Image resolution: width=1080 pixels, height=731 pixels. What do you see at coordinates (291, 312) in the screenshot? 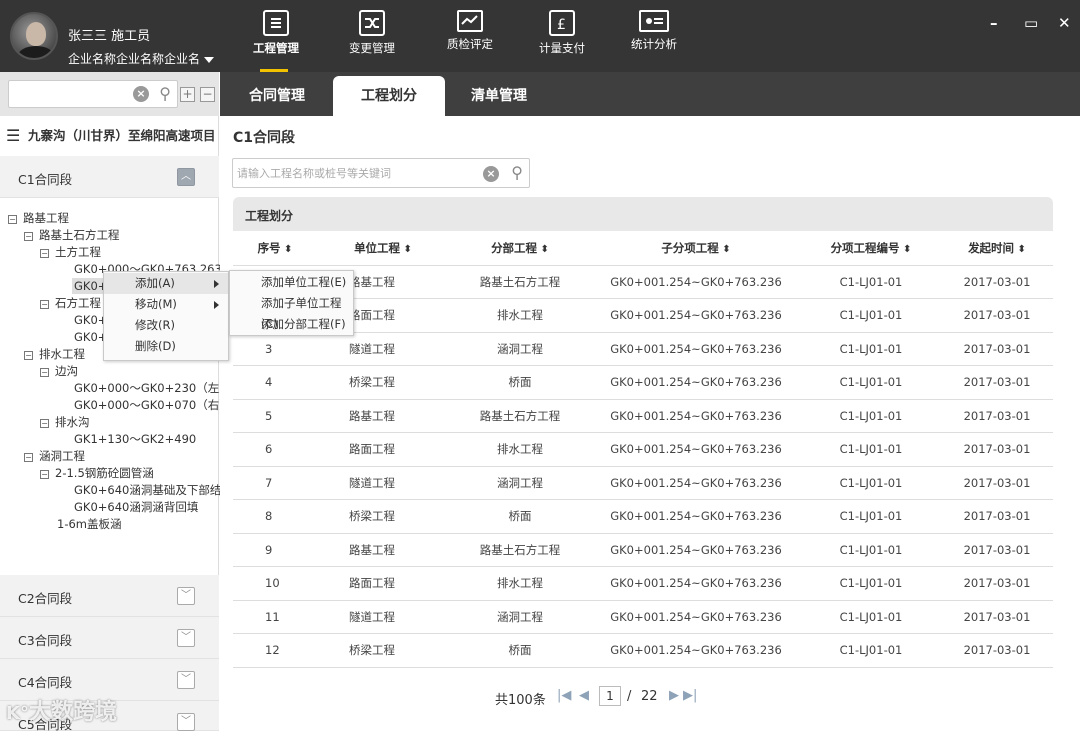
I see `menu-item-add-subunit: 添加子单位工程(C)` at bounding box center [291, 312].